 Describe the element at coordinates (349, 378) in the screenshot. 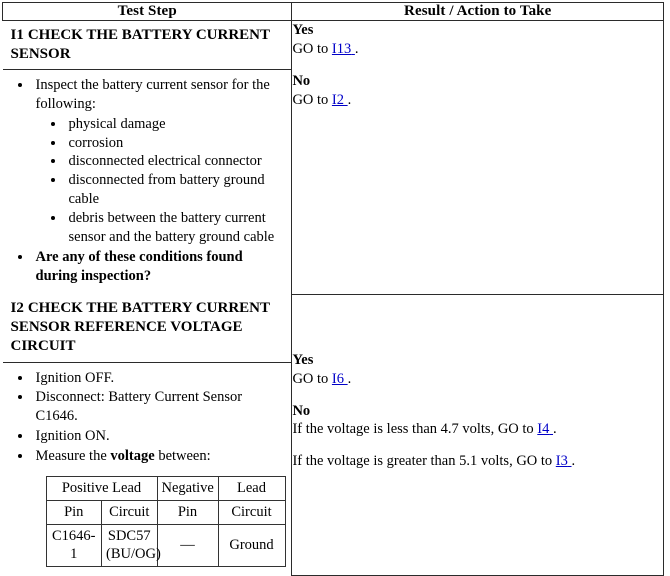

I see `step-i2-yes-suffix: .` at that location.